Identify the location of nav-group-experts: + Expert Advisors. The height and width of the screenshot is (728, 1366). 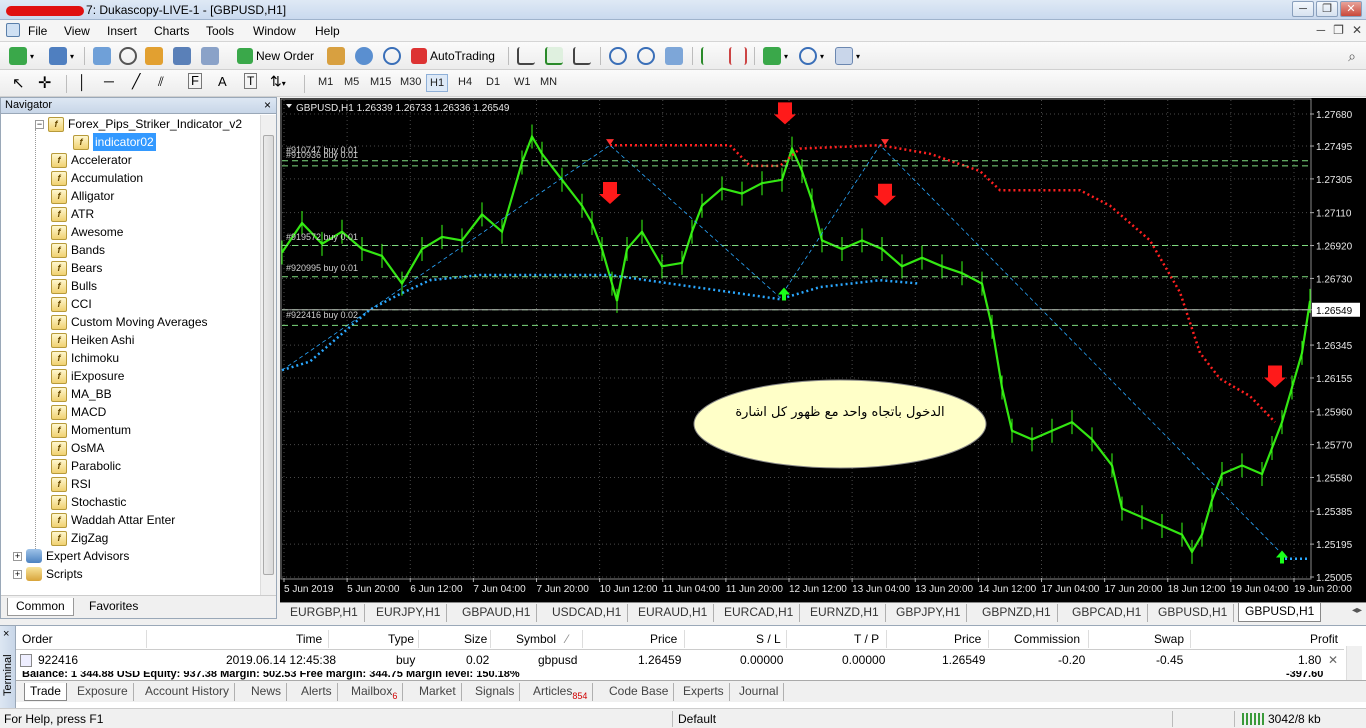
(71, 556).